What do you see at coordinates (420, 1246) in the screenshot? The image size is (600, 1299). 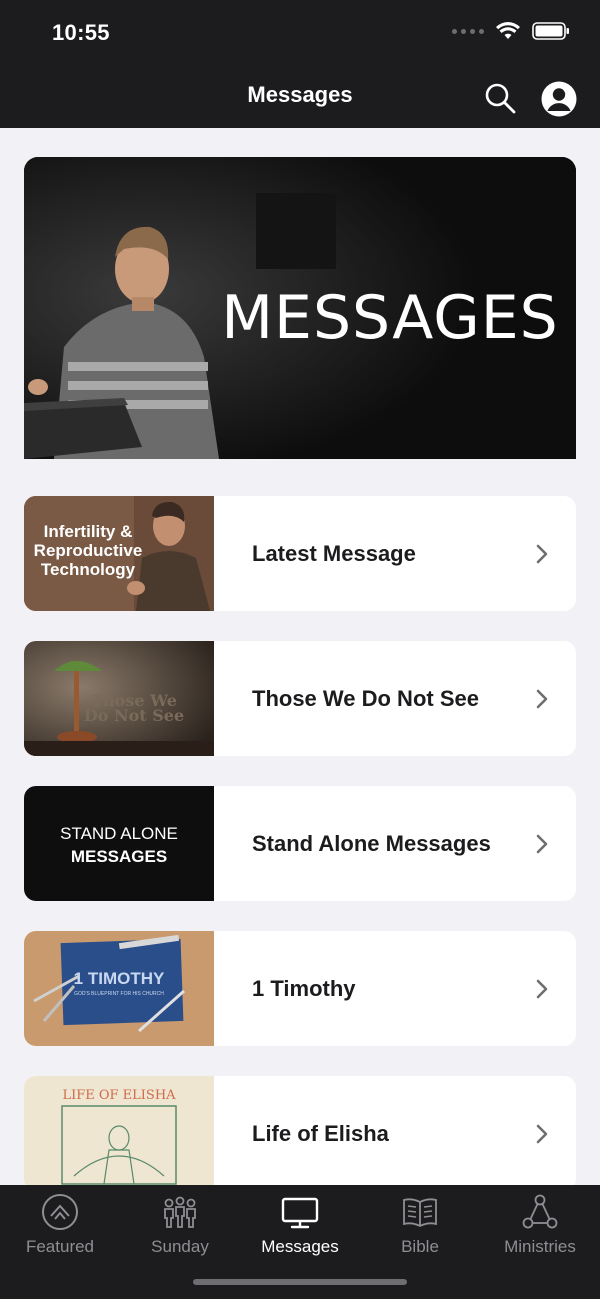 I see `tab-label: Bible` at bounding box center [420, 1246].